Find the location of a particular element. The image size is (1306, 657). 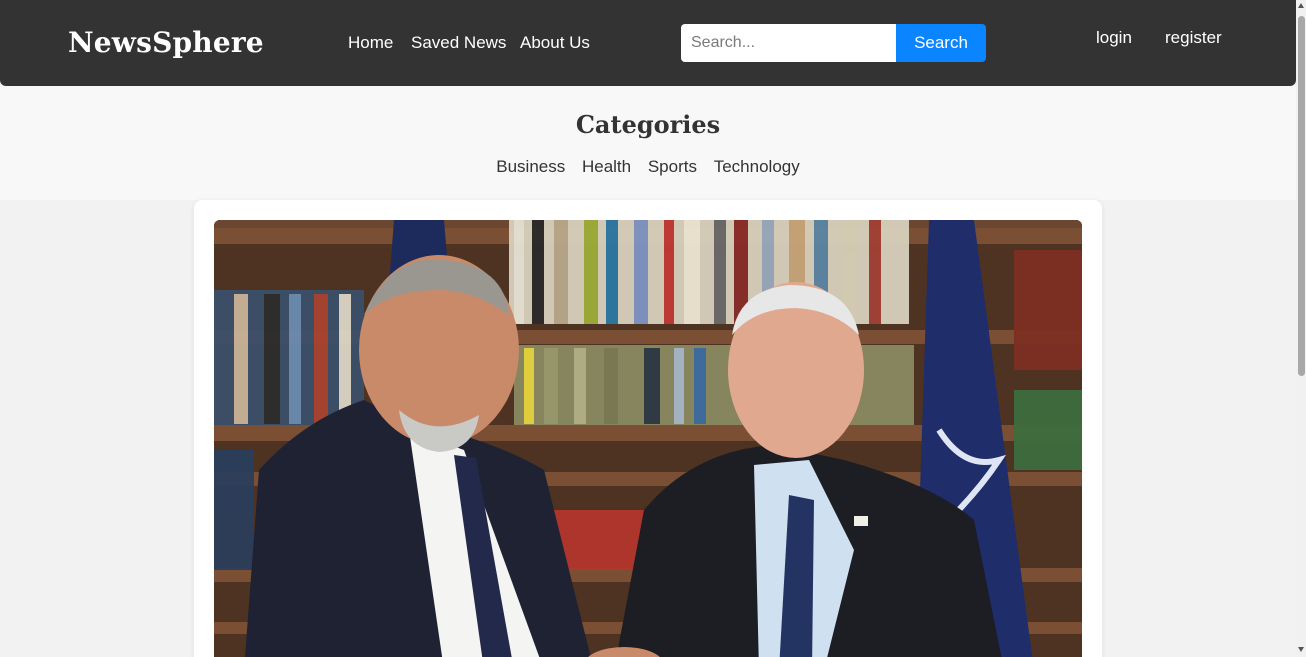

nav-home-link: Home is located at coordinates (370, 43).